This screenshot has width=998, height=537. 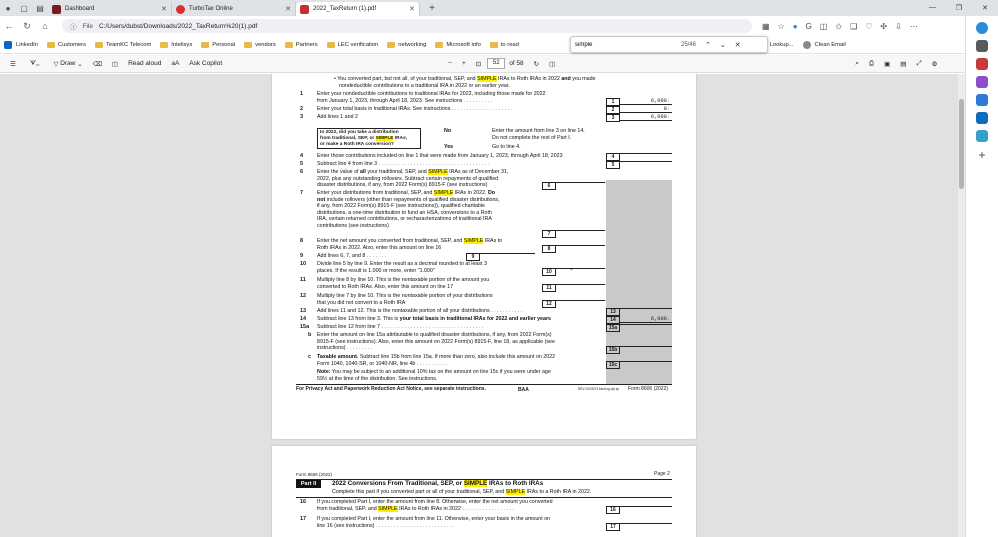 I want to click on home-icon: ⌂, so click(x=45, y=26).